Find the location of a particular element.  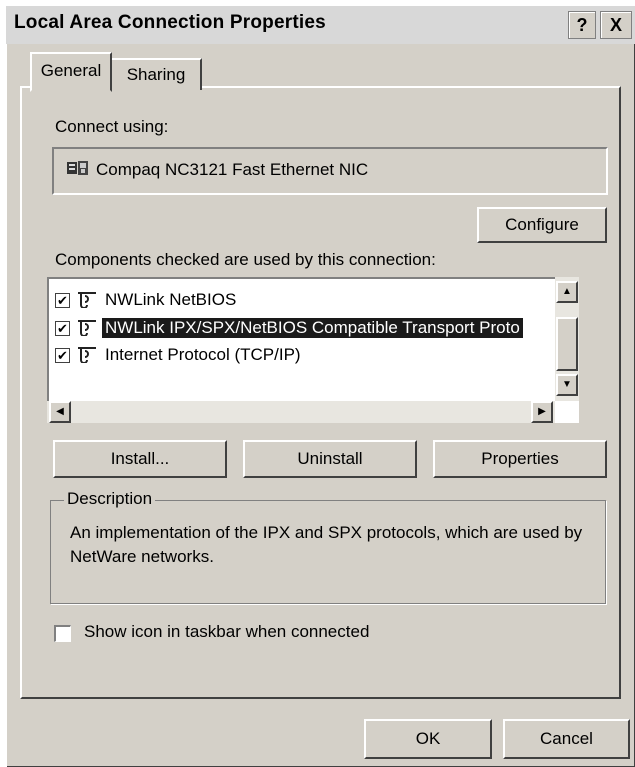

list-item: ✔ NWLink NetBIOS is located at coordinates (305, 302).